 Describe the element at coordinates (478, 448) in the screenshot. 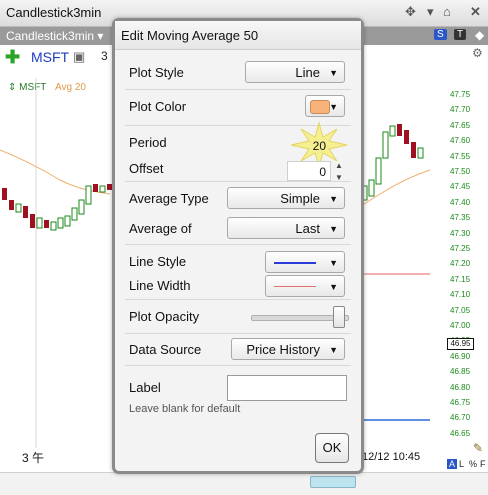

I see `pencil-icon: ✎` at that location.